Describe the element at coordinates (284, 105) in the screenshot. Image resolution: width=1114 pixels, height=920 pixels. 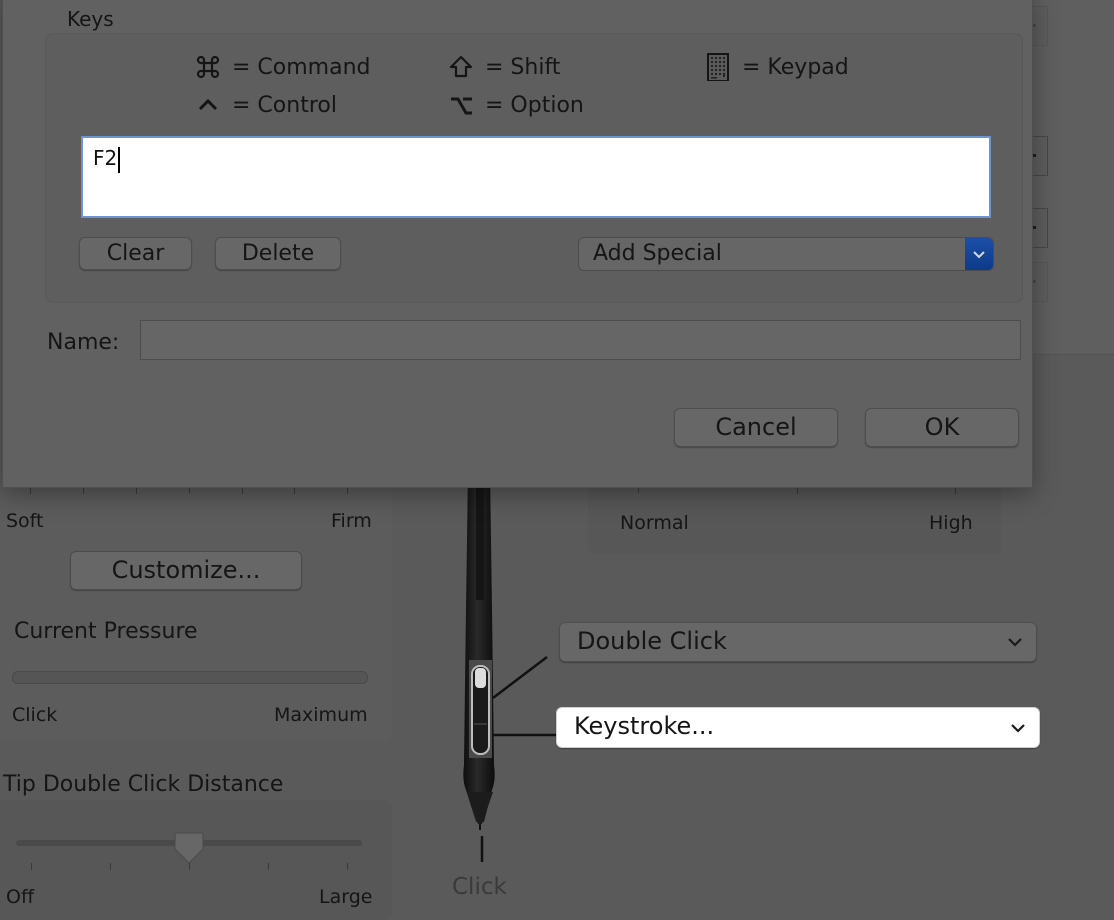
I see `legend-control-label: = Control` at that location.